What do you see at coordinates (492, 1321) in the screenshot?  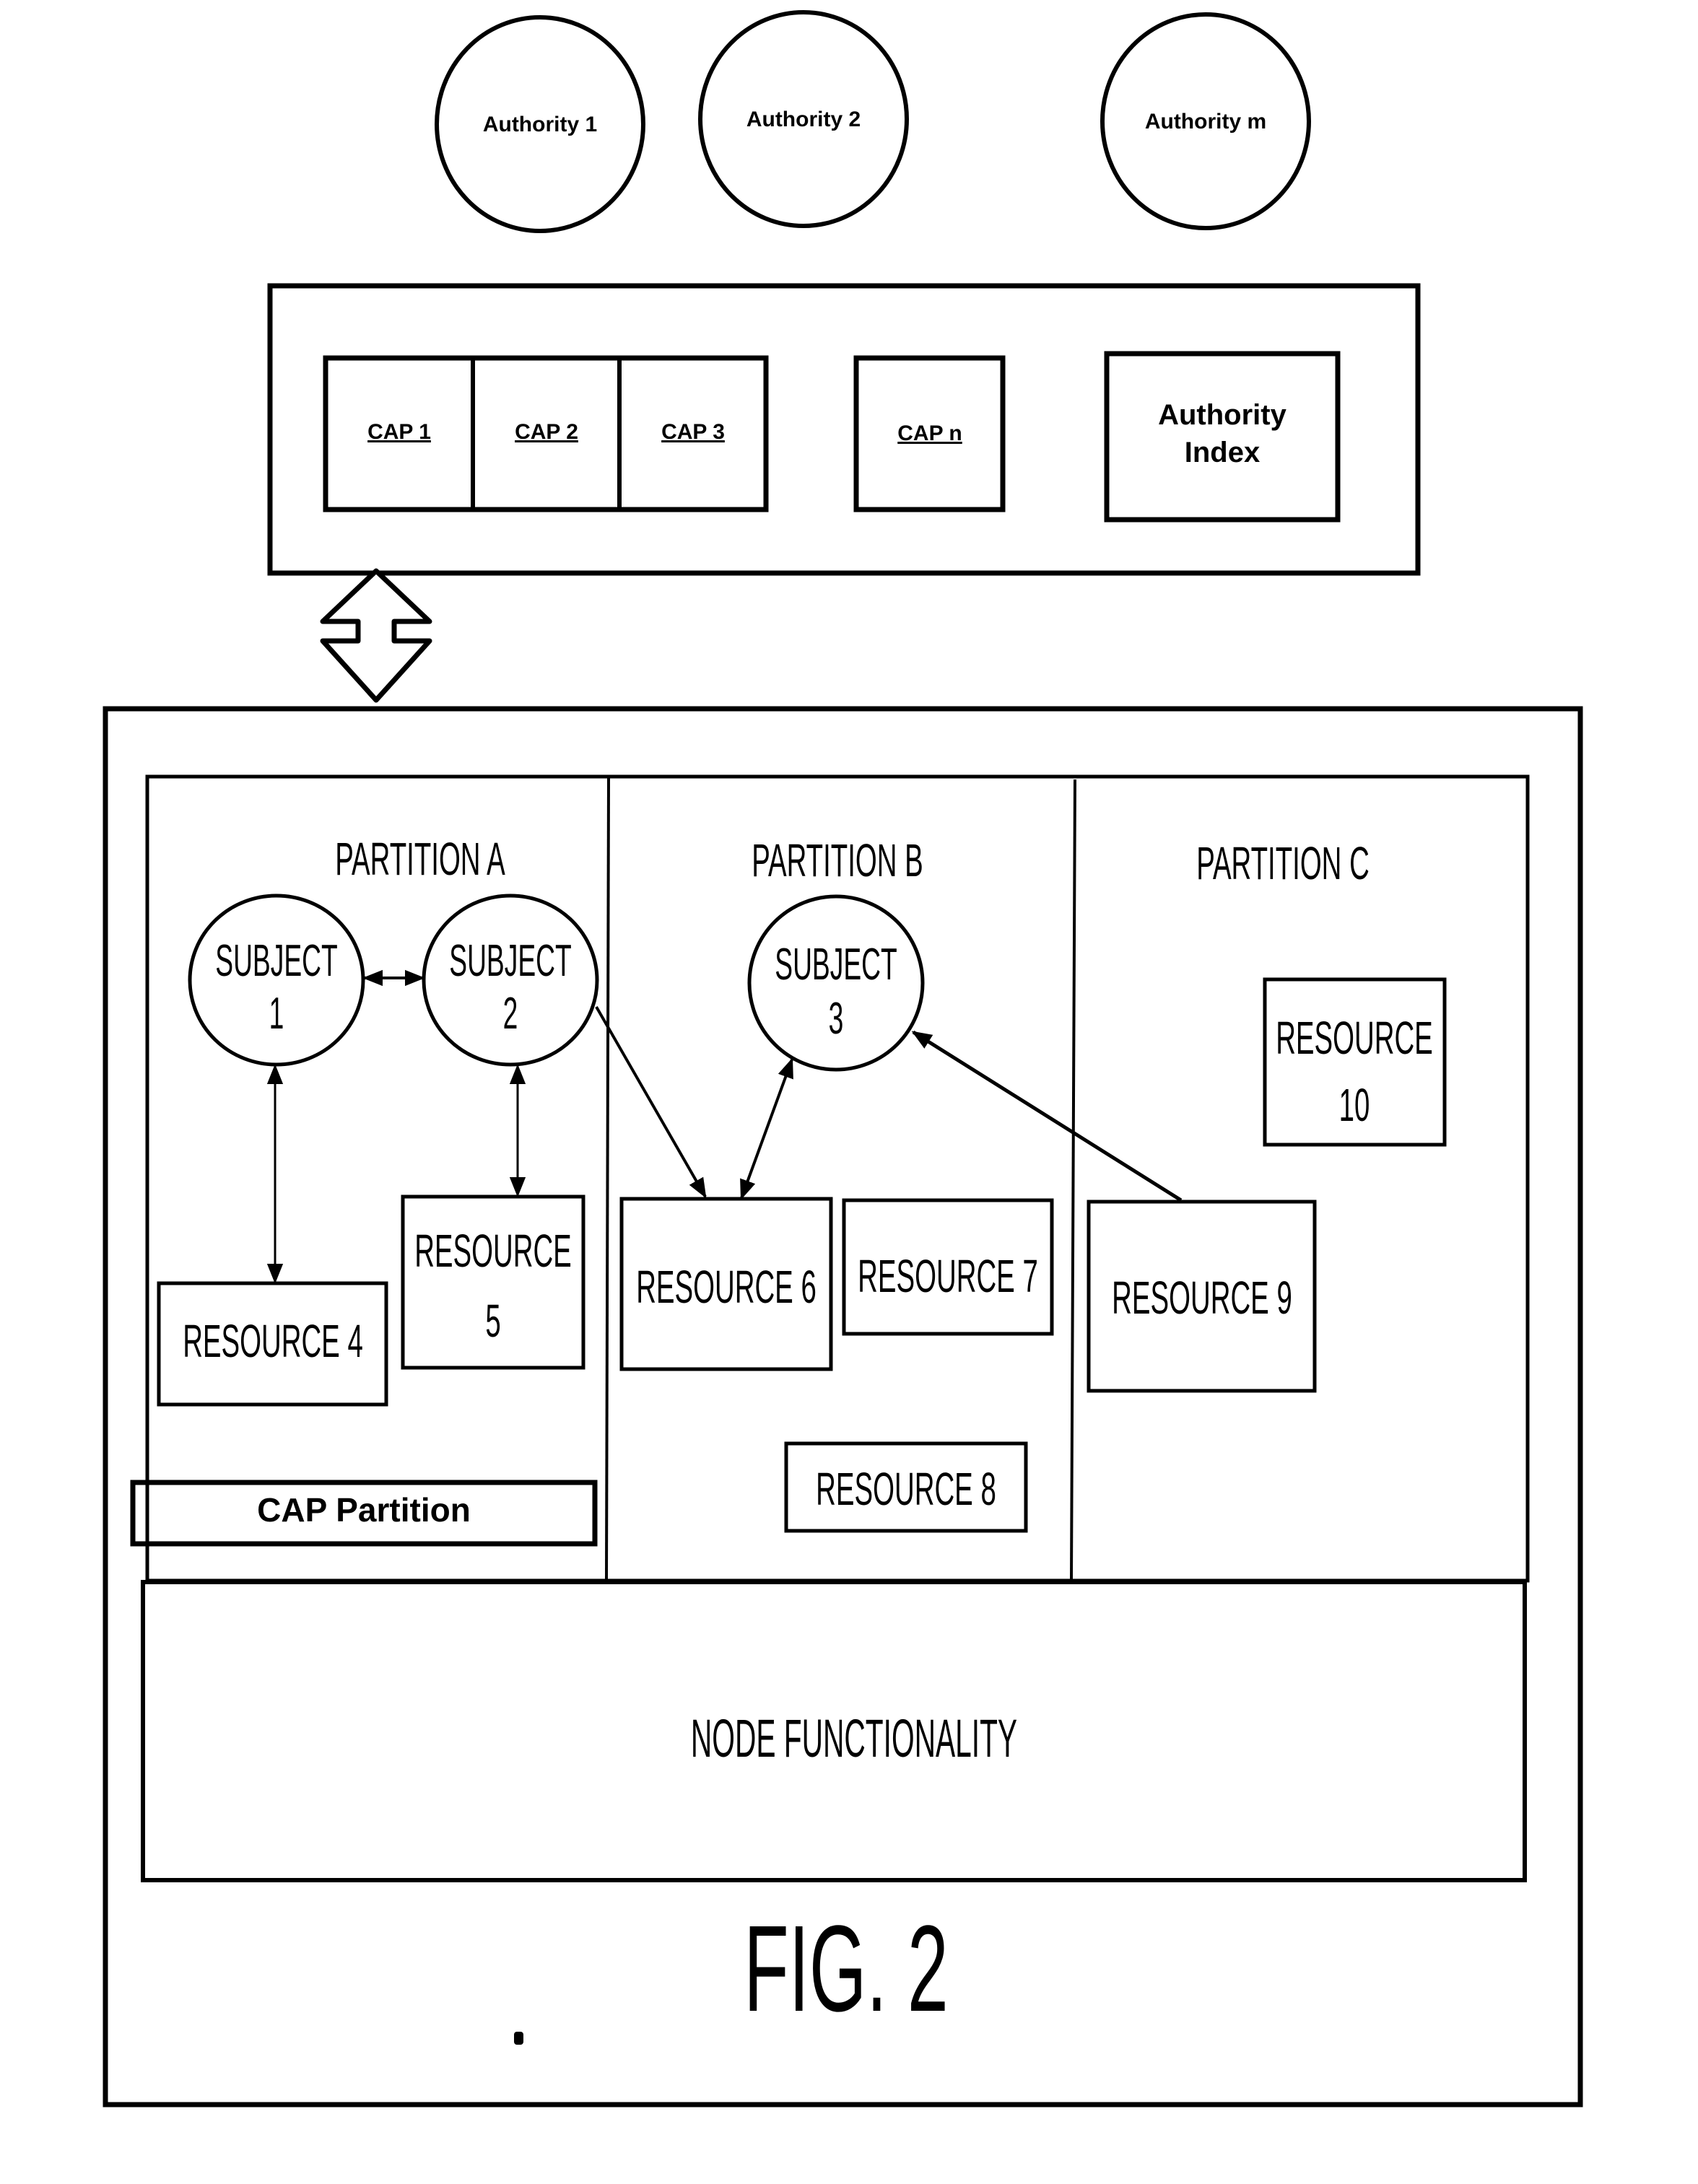 I see `resource-5-label-line2: 5` at bounding box center [492, 1321].